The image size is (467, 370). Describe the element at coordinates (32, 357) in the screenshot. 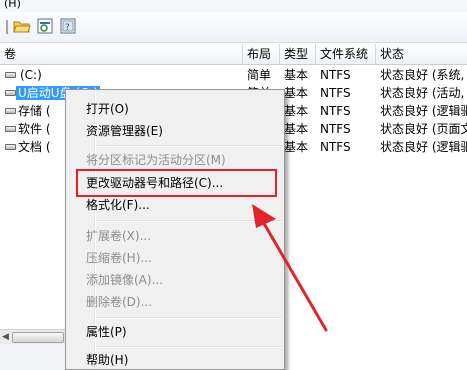

I see `disk-map-area` at that location.